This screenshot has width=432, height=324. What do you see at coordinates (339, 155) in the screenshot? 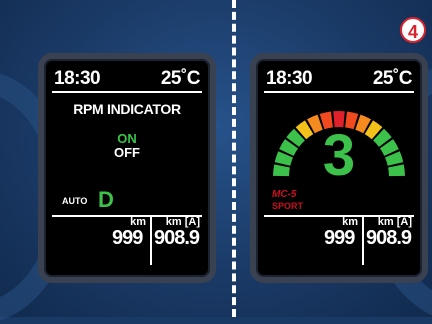
I see `gear-indicator: 3` at bounding box center [339, 155].